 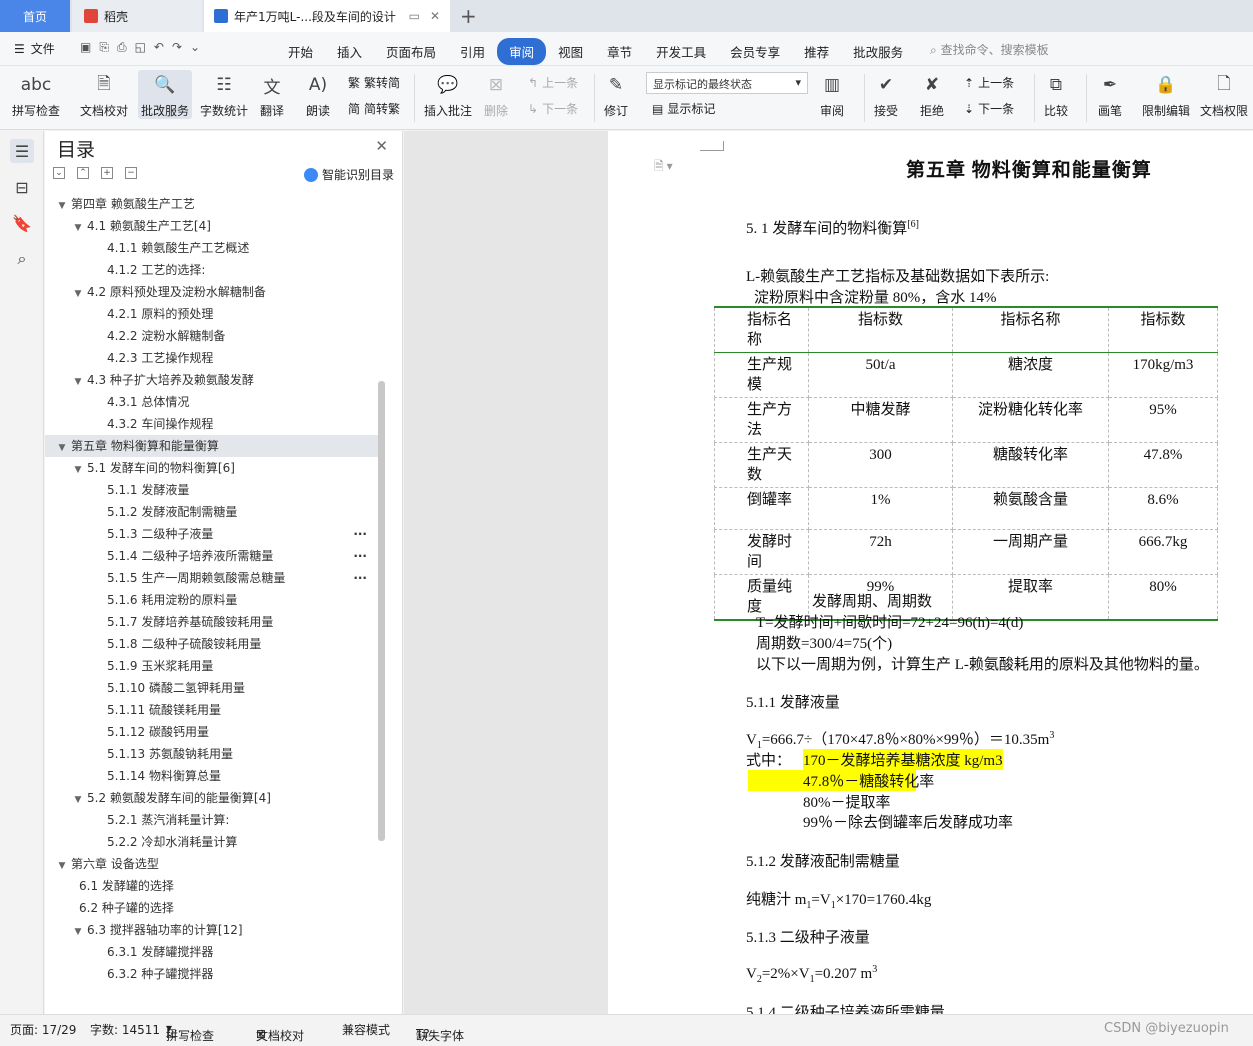 What do you see at coordinates (165, 94) in the screenshot?
I see `correct-service-button: 🔍 批改服务` at bounding box center [165, 94].